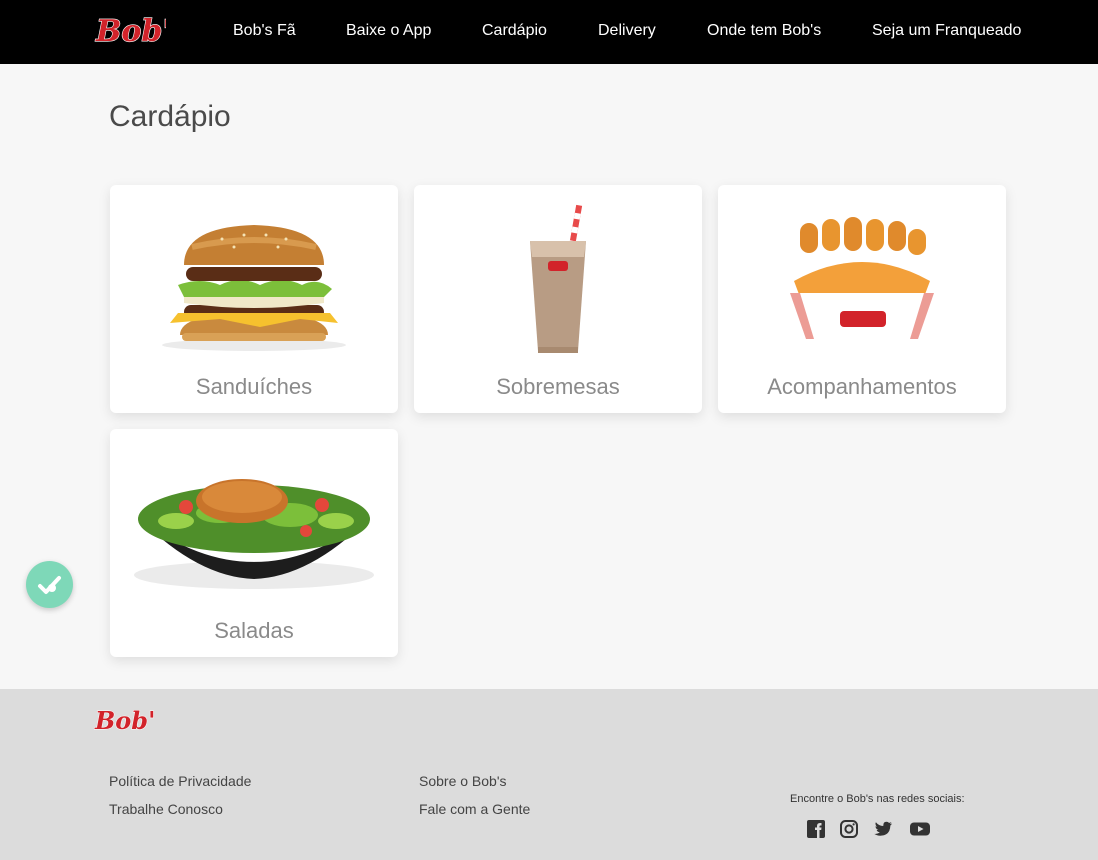 The width and height of the screenshot is (1098, 860). Describe the element at coordinates (883, 829) in the screenshot. I see `twitter-icon` at that location.